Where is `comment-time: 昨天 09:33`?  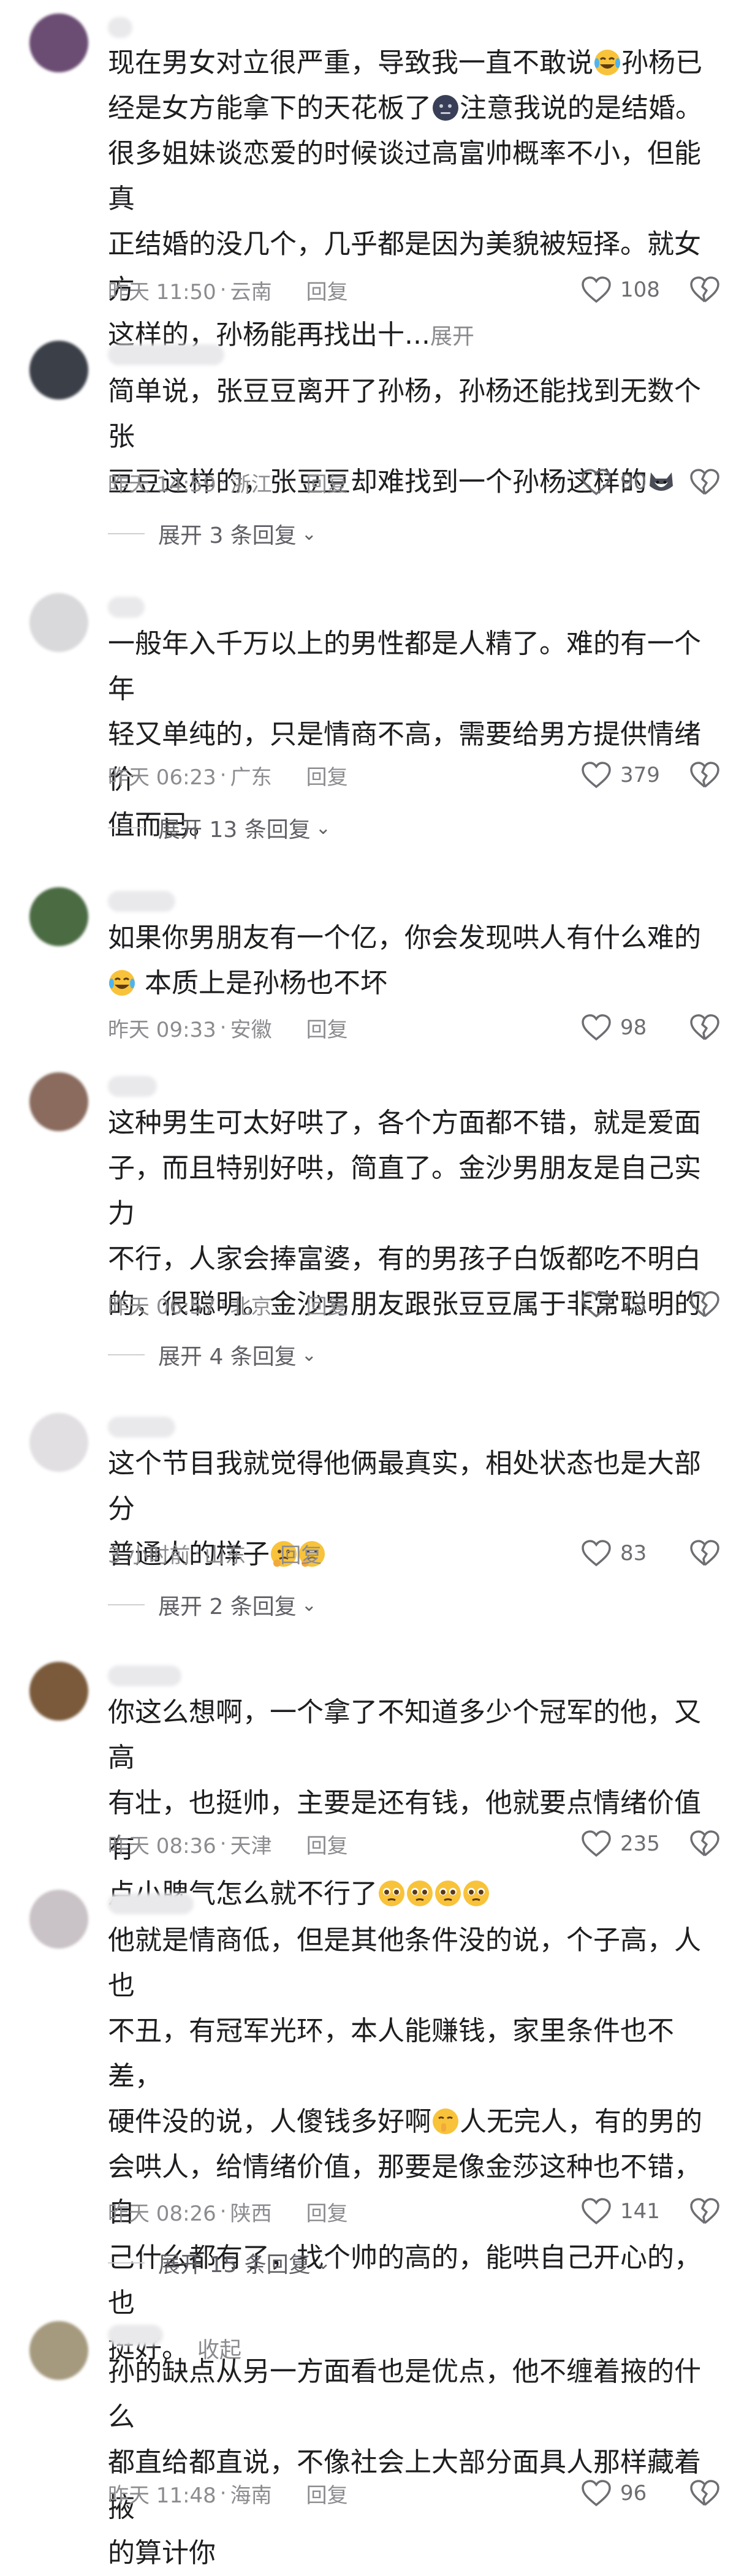
comment-time: 昨天 09:33 is located at coordinates (162, 1029).